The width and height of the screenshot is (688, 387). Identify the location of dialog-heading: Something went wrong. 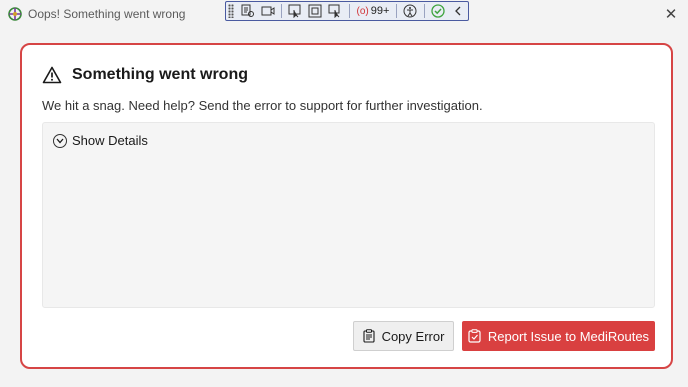
(145, 75).